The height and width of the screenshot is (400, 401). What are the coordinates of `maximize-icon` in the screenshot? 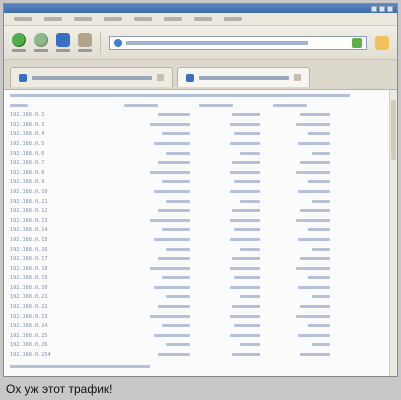 It's located at (382, 8).